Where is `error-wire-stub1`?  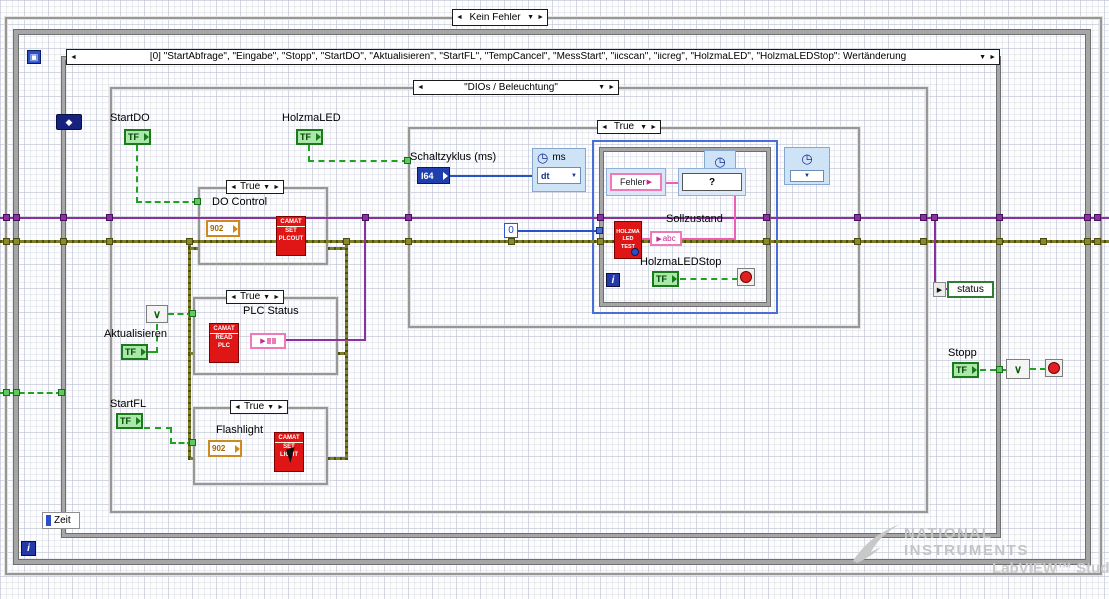 error-wire-stub1 is located at coordinates (193, 248).